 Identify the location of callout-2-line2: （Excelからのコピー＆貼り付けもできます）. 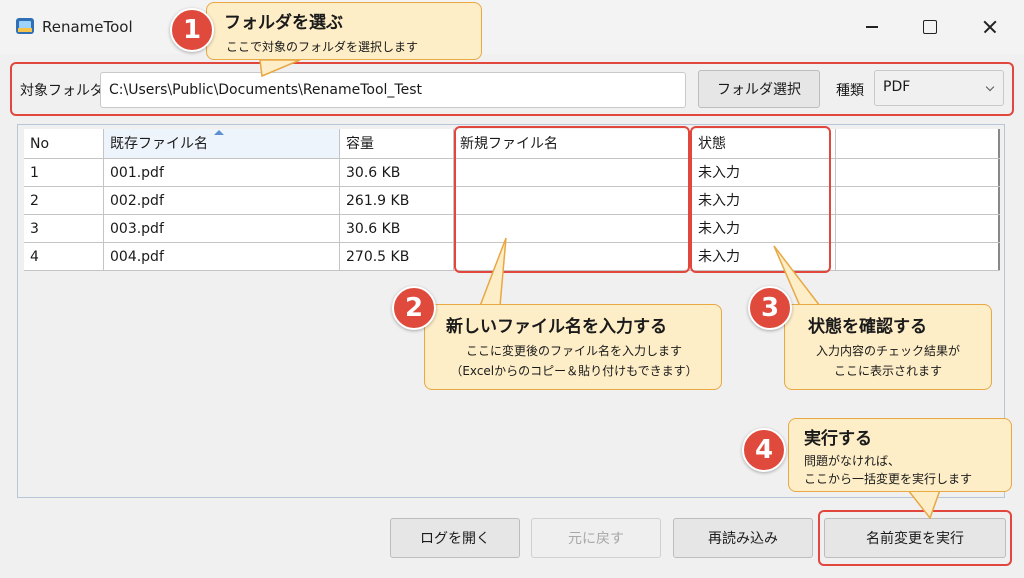
(574, 371).